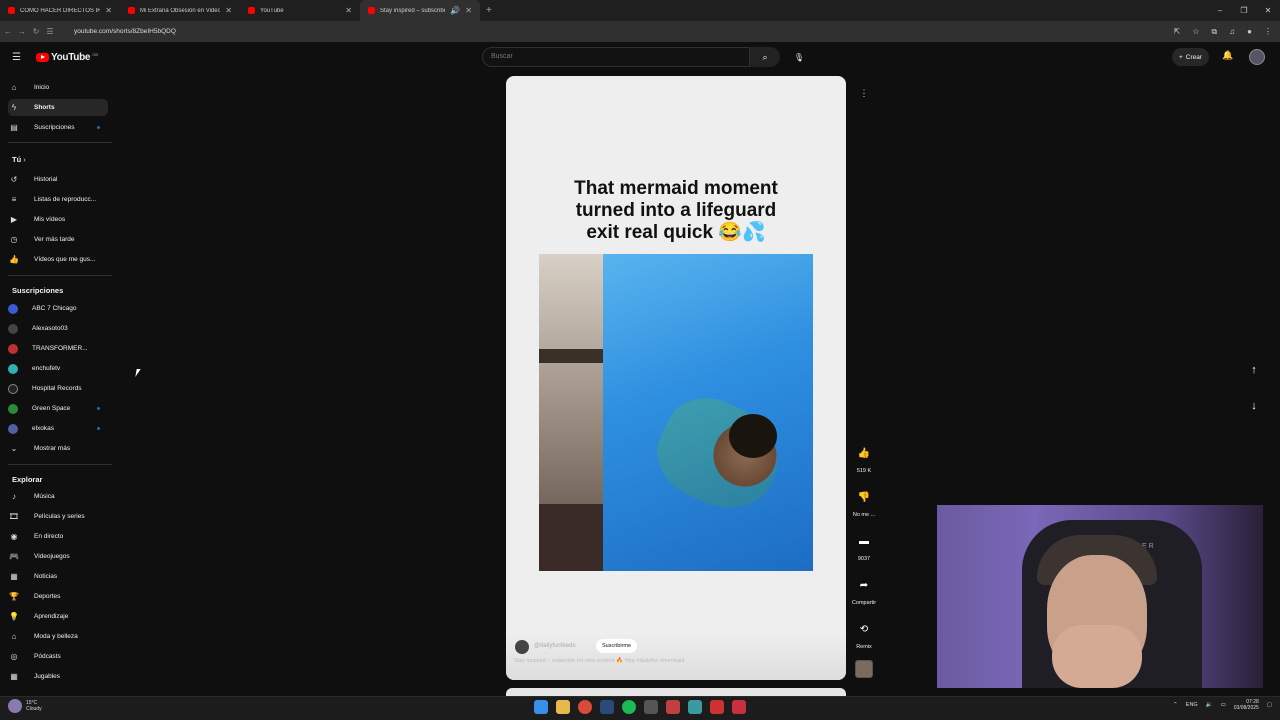  Describe the element at coordinates (58, 656) in the screenshot. I see `sidebar-item-podcasts: ◎ Pódcasts` at that location.